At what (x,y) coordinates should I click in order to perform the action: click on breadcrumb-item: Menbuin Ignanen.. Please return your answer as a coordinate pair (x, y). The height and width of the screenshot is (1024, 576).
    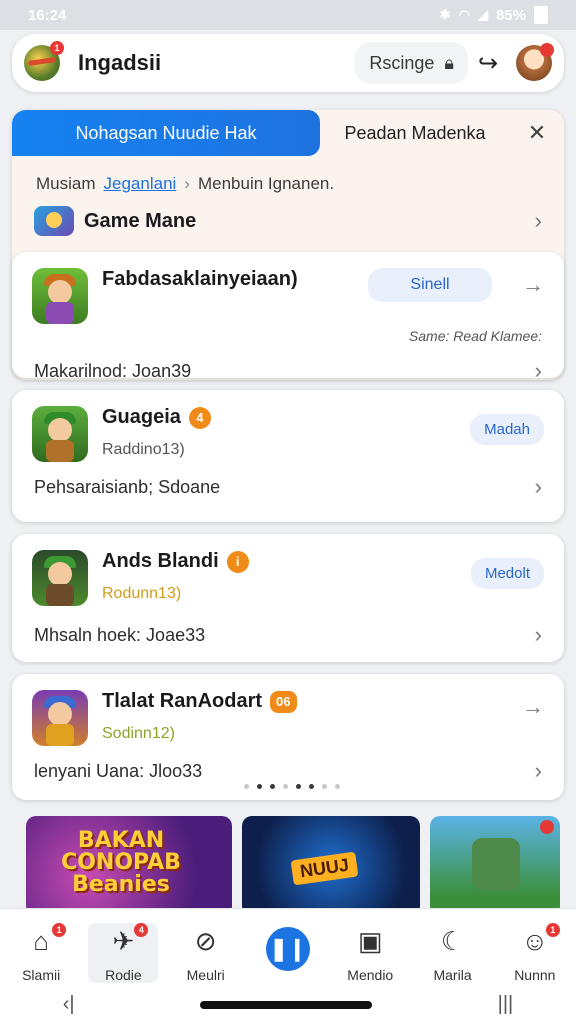
    Looking at the image, I should click on (266, 184).